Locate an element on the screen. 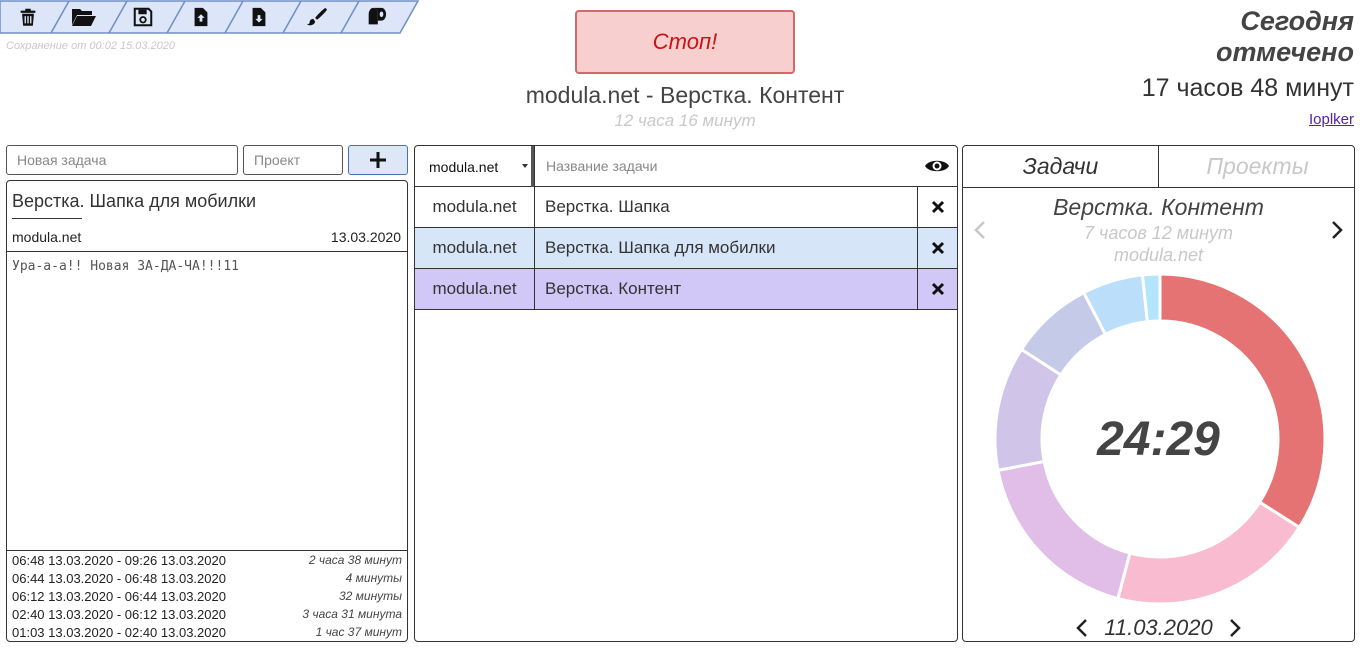 The width and height of the screenshot is (1360, 648). task-details-project: modula.net is located at coordinates (47, 237).